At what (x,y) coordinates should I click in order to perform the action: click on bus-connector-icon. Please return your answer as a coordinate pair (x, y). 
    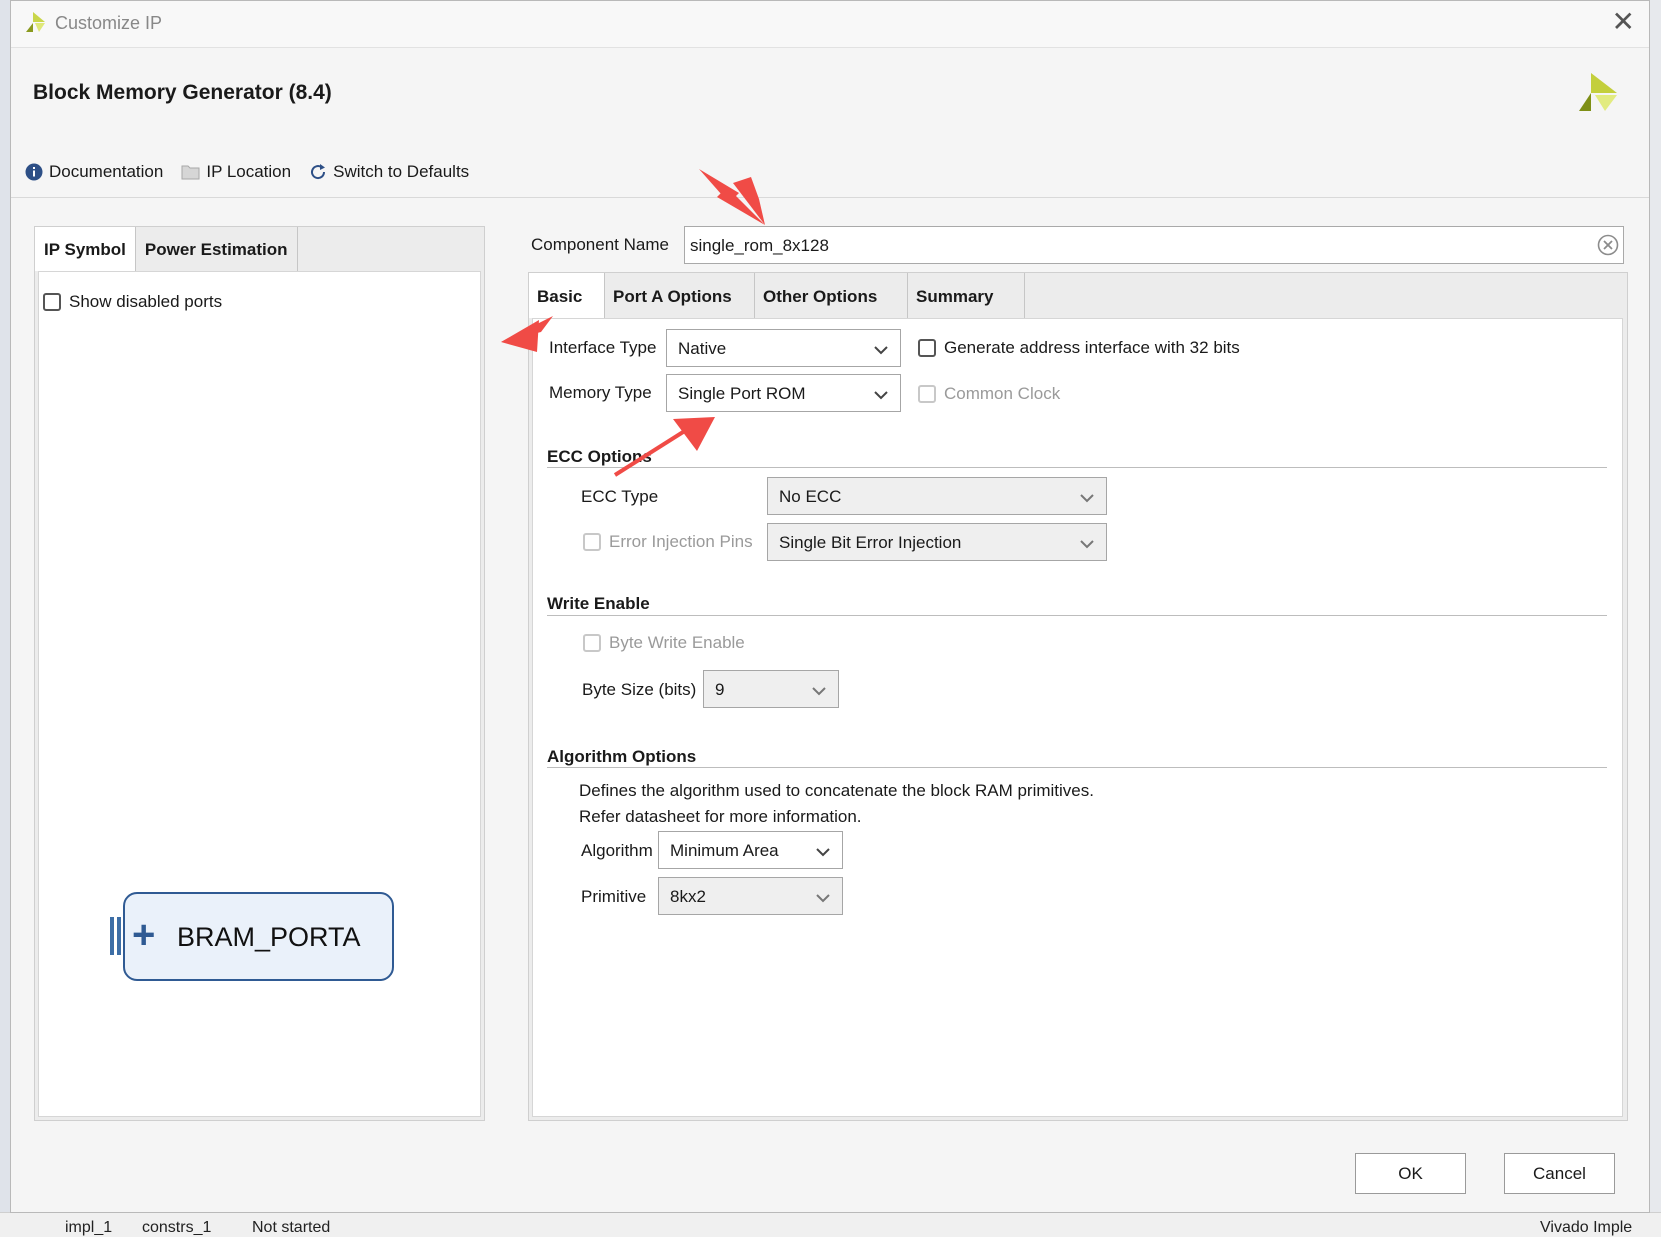
    Looking at the image, I should click on (117, 936).